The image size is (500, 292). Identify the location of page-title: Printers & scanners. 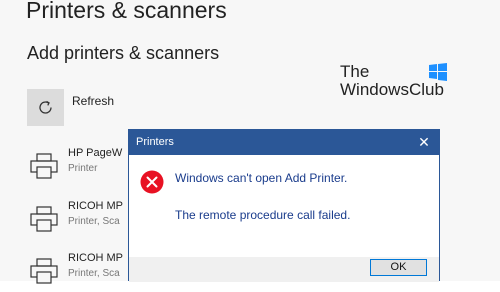
(126, 11).